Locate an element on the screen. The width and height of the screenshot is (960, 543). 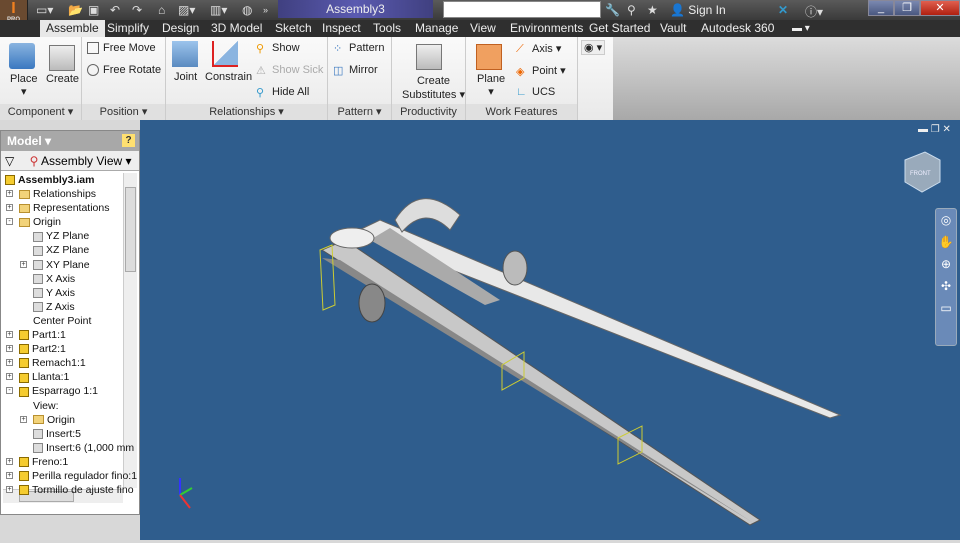
pattern-panel-label: Pattern ▾ is located at coordinates (359, 112).